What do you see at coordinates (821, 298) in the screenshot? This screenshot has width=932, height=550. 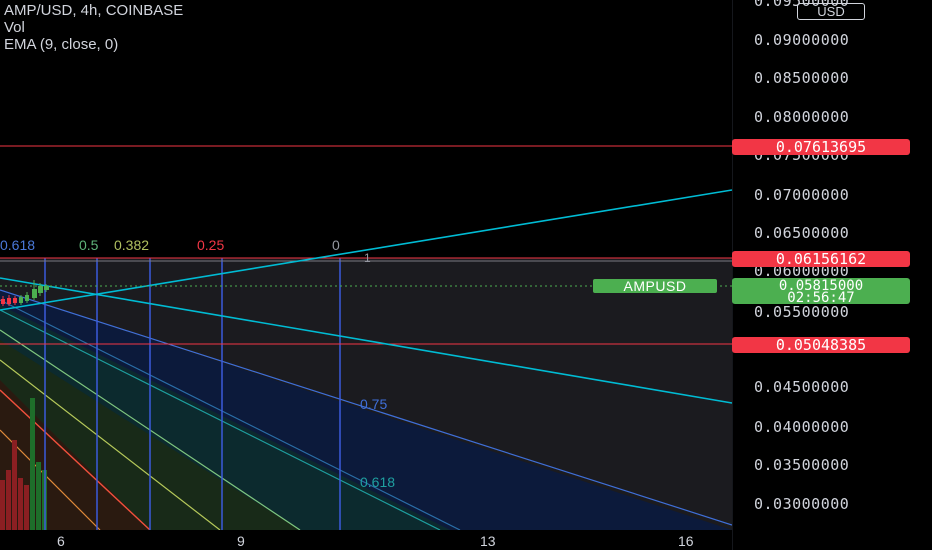 I see `bar-countdown: 02:56:47` at bounding box center [821, 298].